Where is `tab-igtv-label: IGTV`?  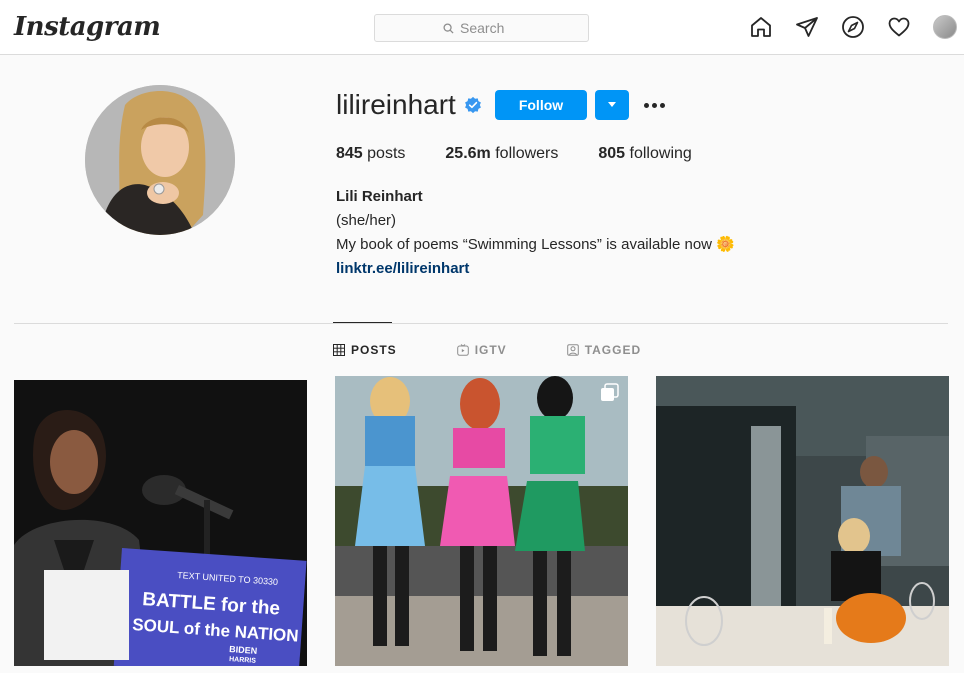
tab-igtv-label: IGTV is located at coordinates (490, 350).